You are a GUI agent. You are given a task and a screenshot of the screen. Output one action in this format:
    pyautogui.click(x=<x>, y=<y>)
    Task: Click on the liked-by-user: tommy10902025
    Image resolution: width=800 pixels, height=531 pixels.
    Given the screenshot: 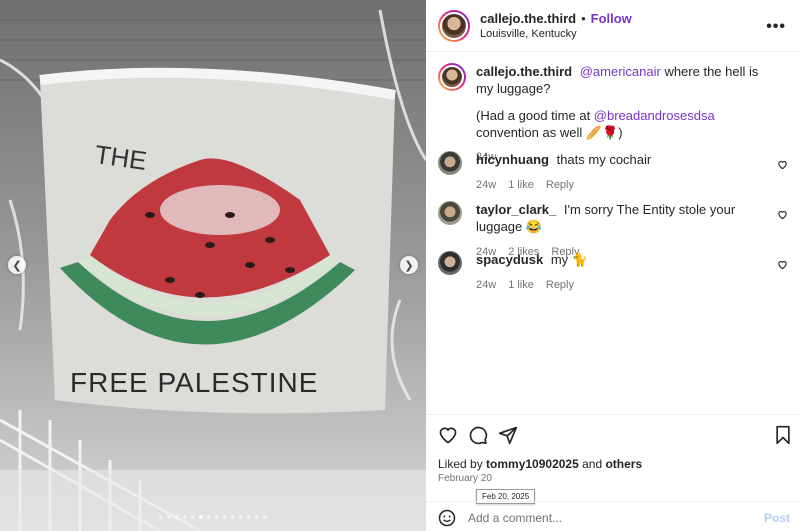 What is the action you would take?
    pyautogui.click(x=532, y=464)
    